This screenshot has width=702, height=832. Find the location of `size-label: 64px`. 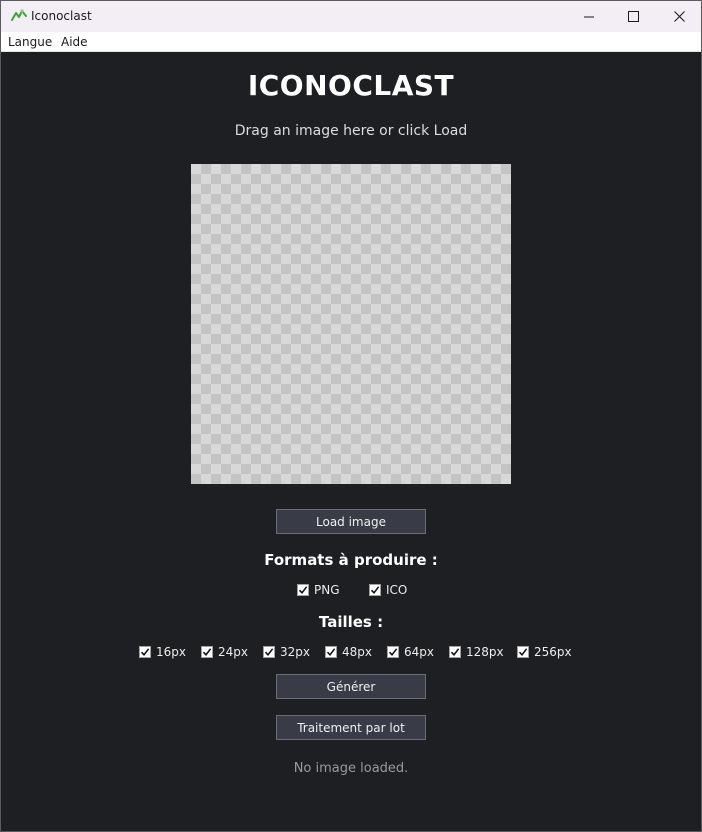

size-label: 64px is located at coordinates (419, 652).